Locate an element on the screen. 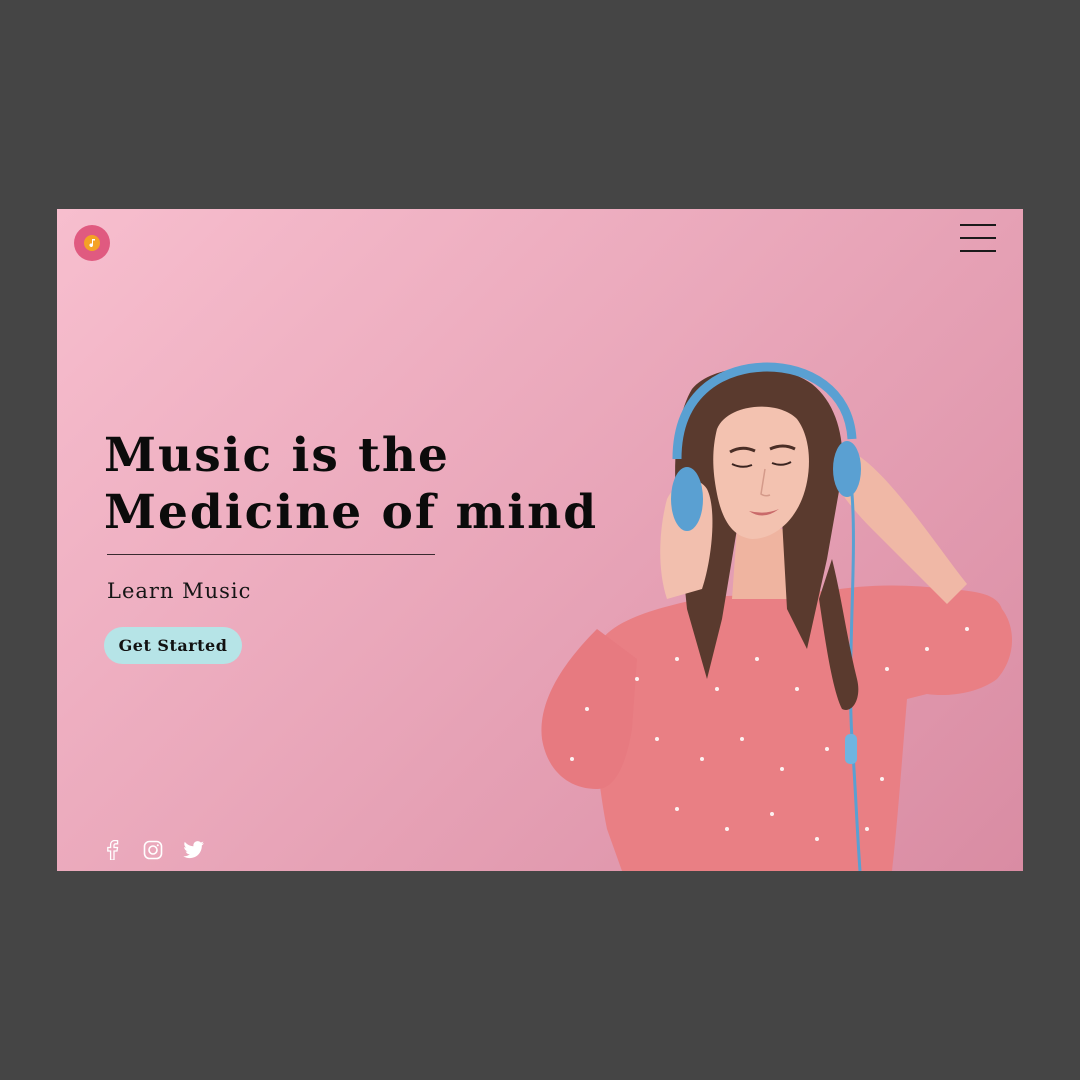 Image resolution: width=1080 pixels, height=1080 pixels. social-links is located at coordinates (153, 850).